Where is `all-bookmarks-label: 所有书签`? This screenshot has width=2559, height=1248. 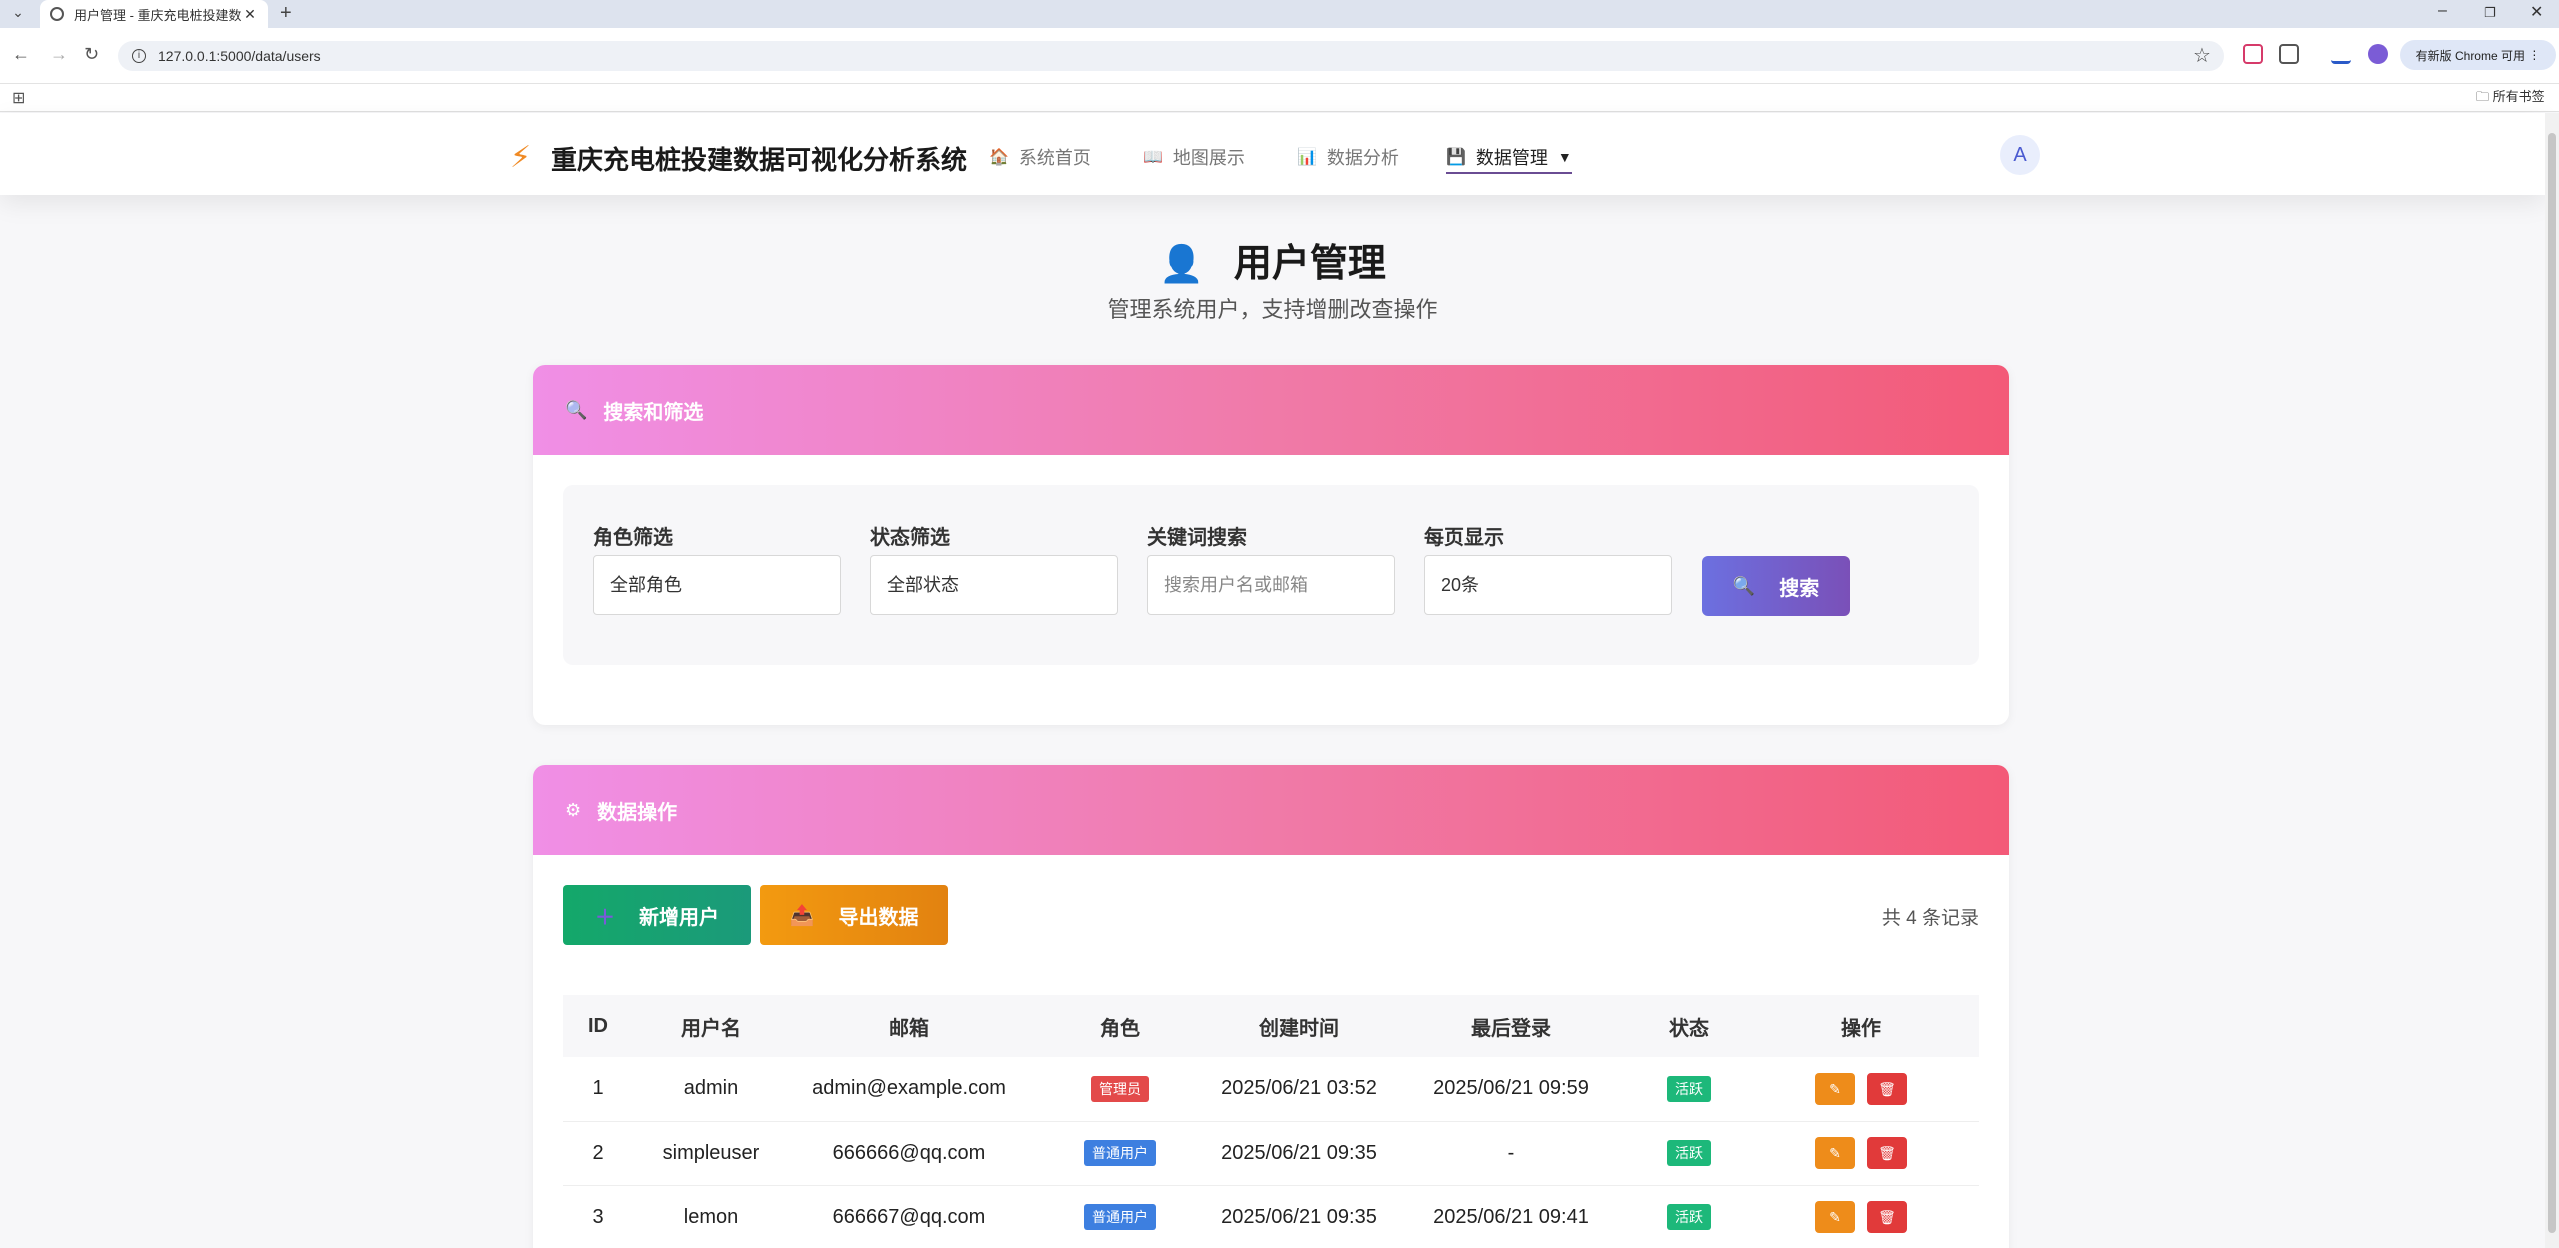
all-bookmarks-label: 所有书签 is located at coordinates (2518, 96).